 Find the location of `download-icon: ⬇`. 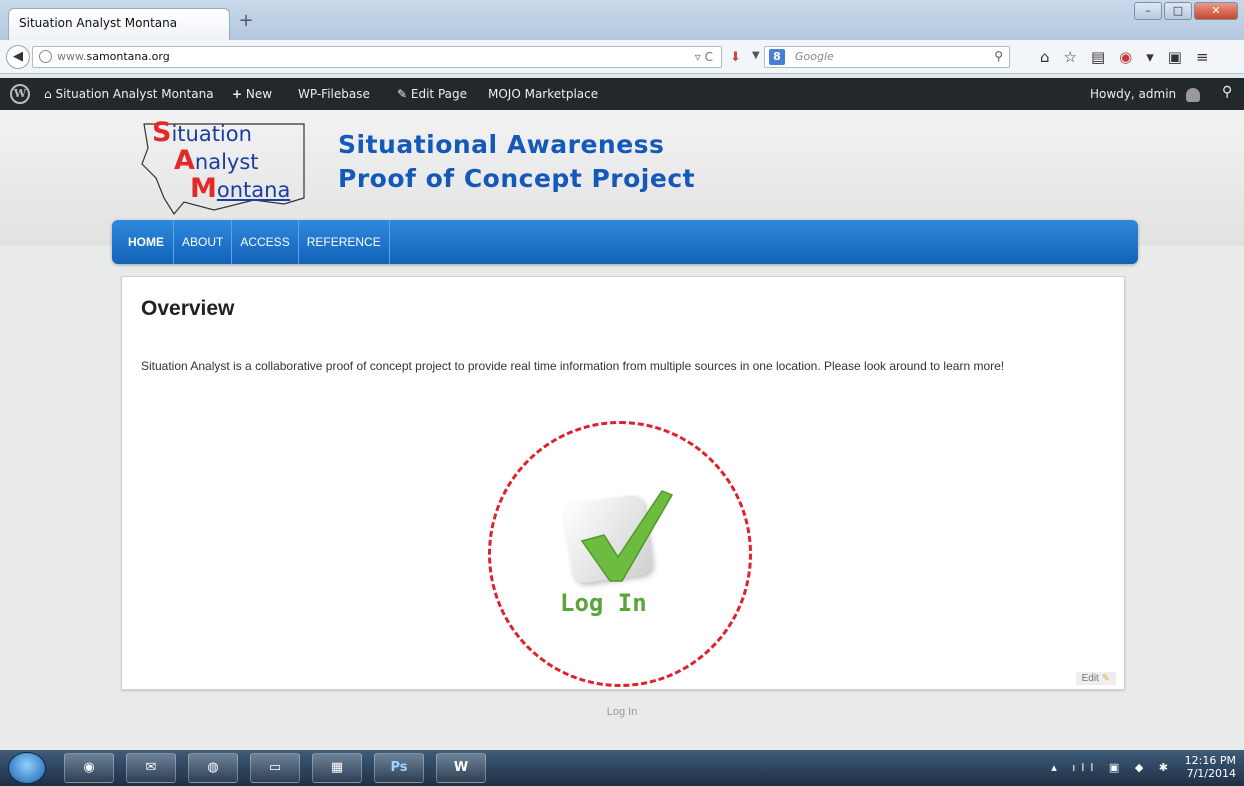

download-icon: ⬇ is located at coordinates (735, 57).